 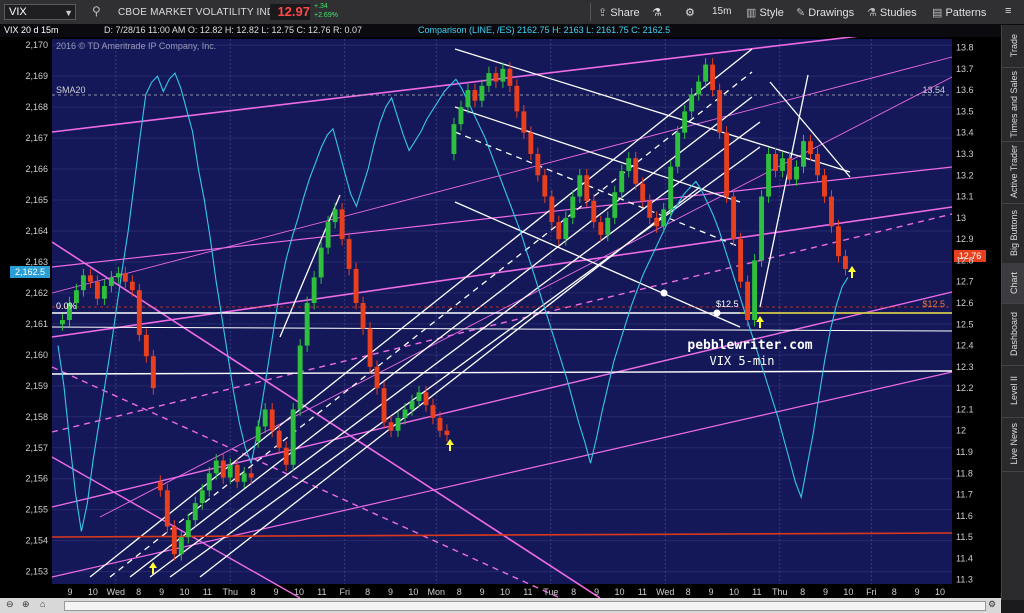 I want to click on sidebar-tab-active-trader: Active Trader, so click(x=1013, y=172).